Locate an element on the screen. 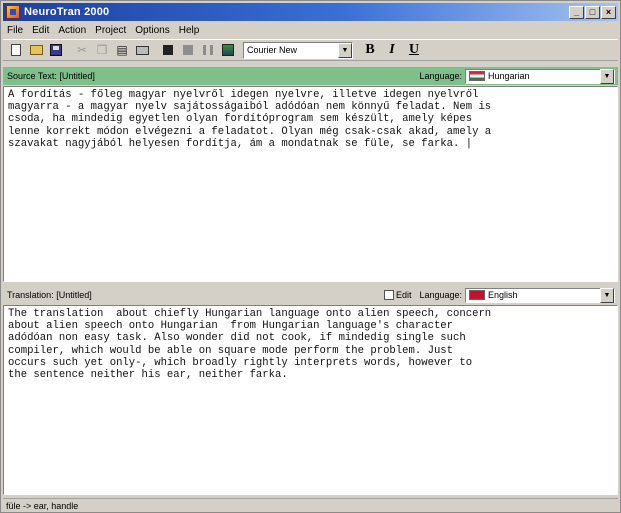  folder-icon is located at coordinates (36, 50).